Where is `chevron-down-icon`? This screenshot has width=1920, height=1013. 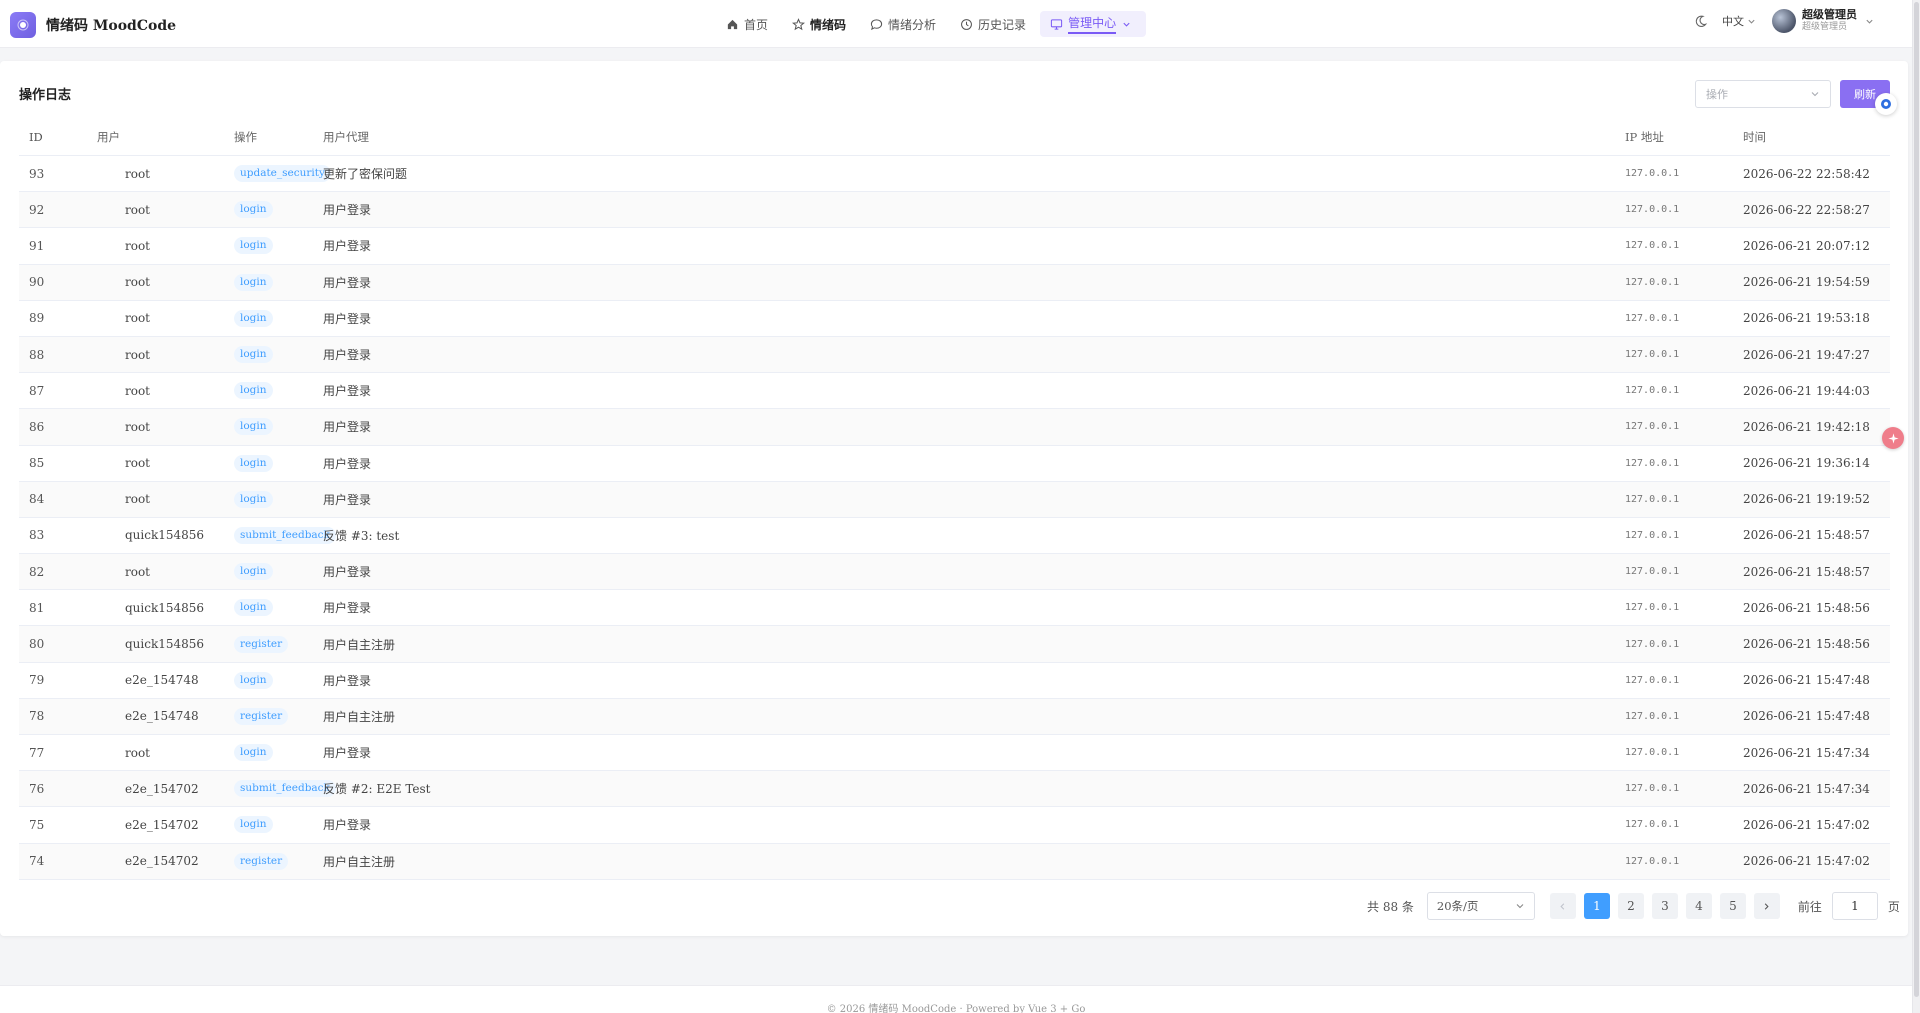 chevron-down-icon is located at coordinates (1869, 21).